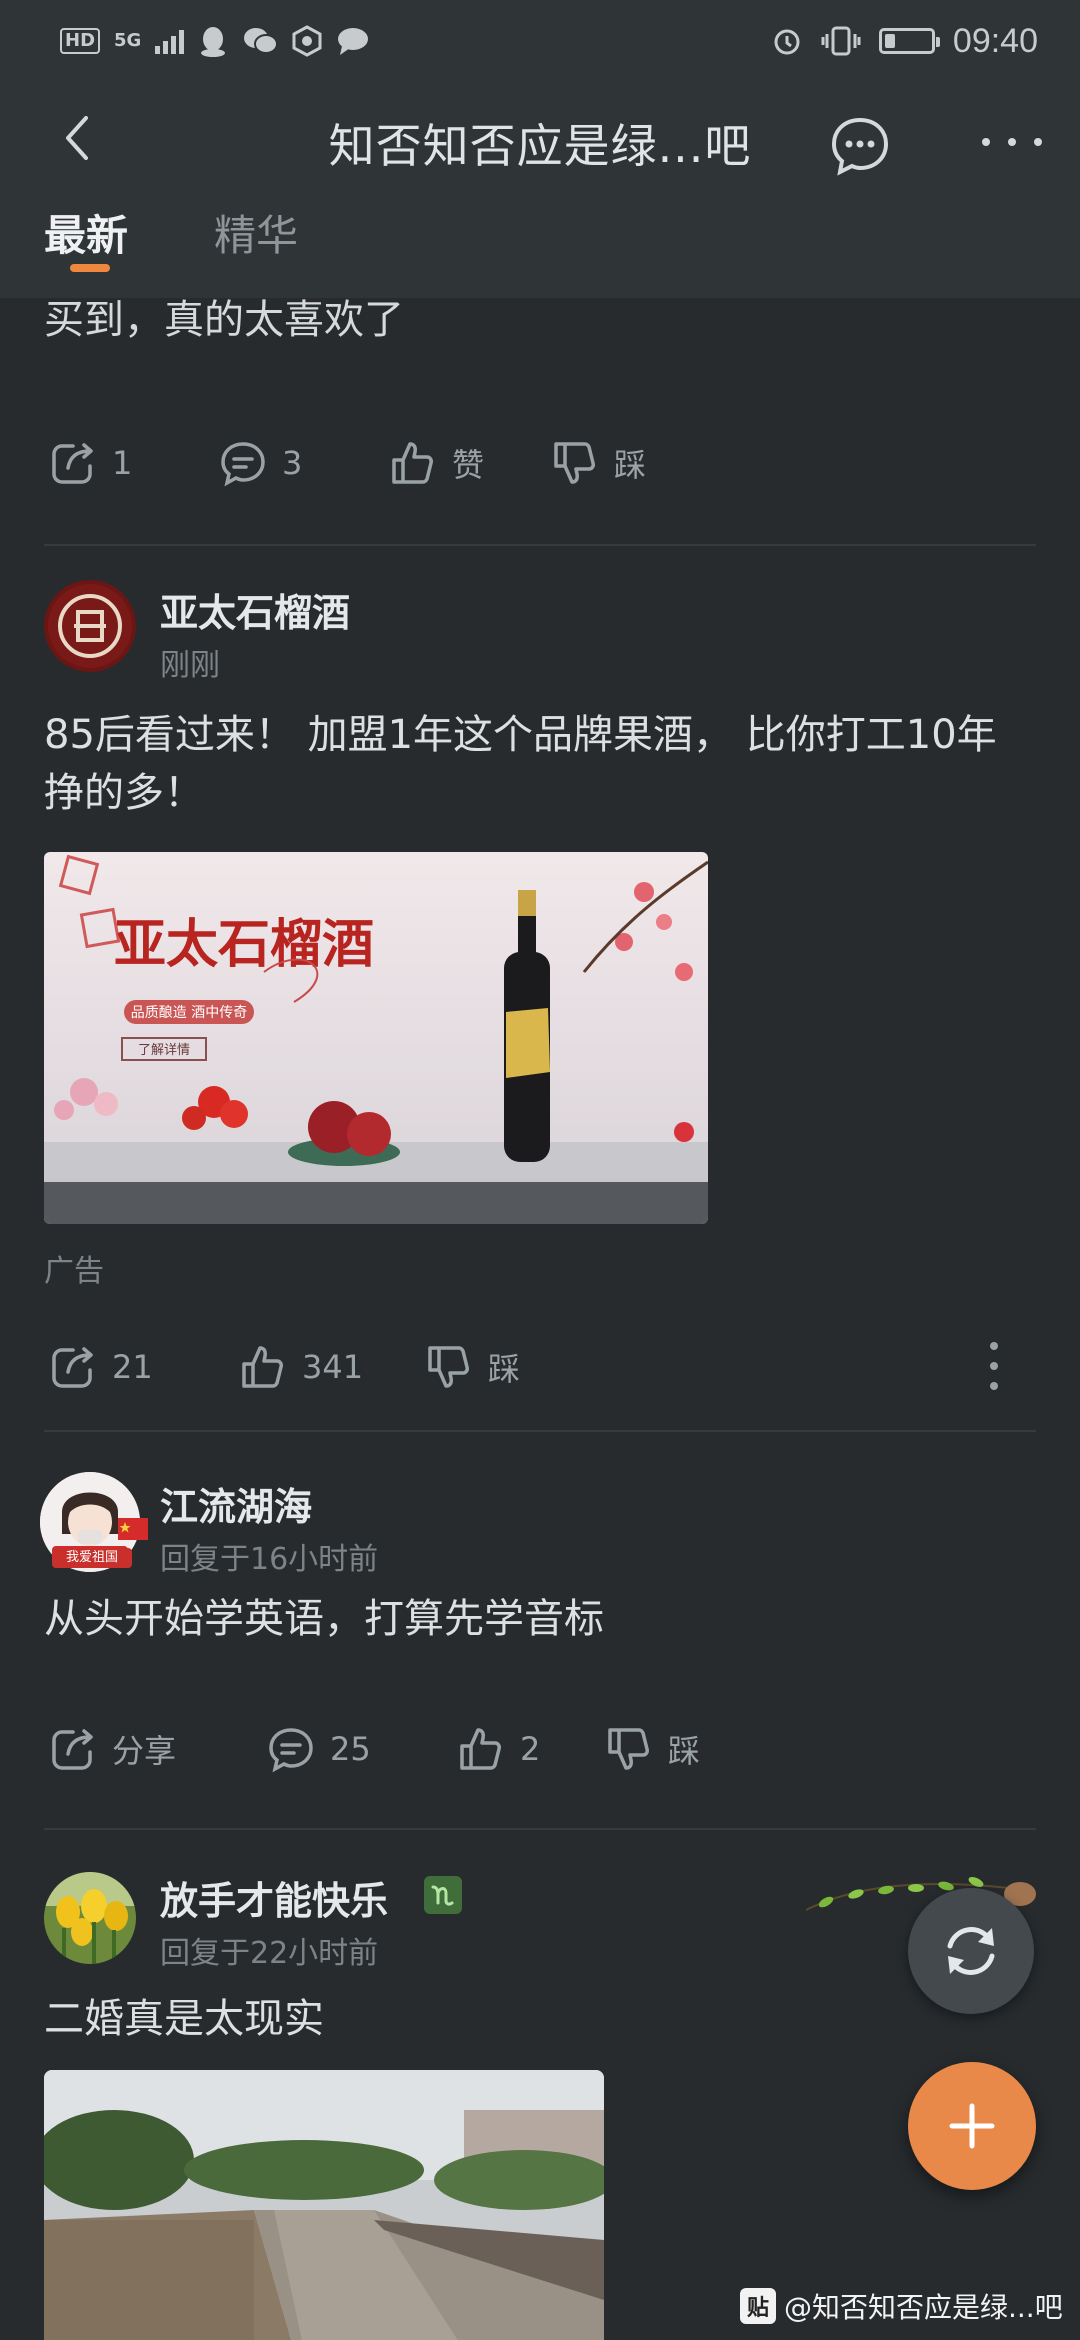 The height and width of the screenshot is (2340, 1080). What do you see at coordinates (520, 764) in the screenshot?
I see `post-text: 85后看过来！ 加盟1年这个品牌果酒， 比你打工10年挣的多！` at bounding box center [520, 764].